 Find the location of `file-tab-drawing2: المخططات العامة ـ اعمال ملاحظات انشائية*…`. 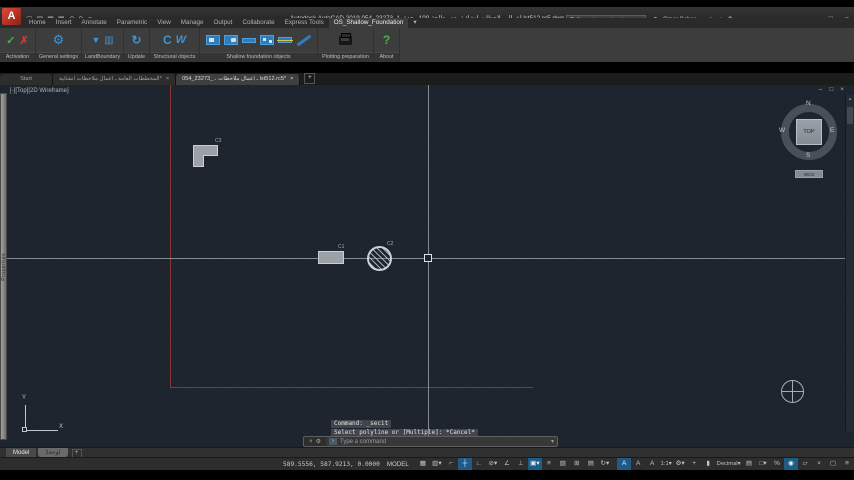

file-tab-drawing2: المخططات العامة ـ اعمال ملاحظات انشائية*… is located at coordinates (115, 79).